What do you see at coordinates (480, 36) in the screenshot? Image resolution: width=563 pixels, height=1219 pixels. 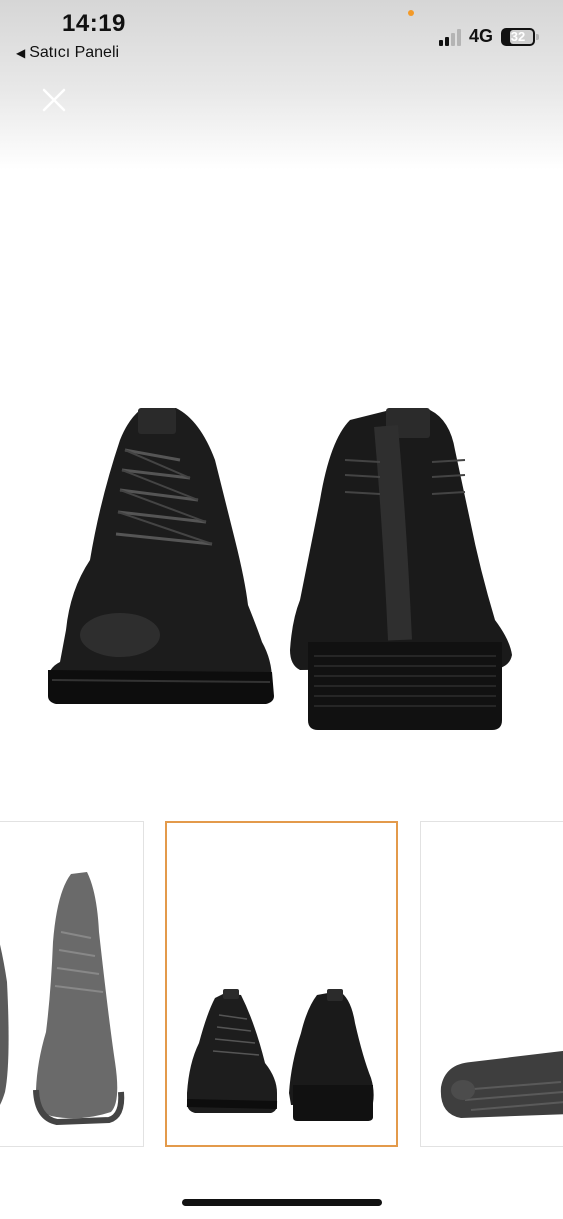 I see `network-type: 4G` at bounding box center [480, 36].